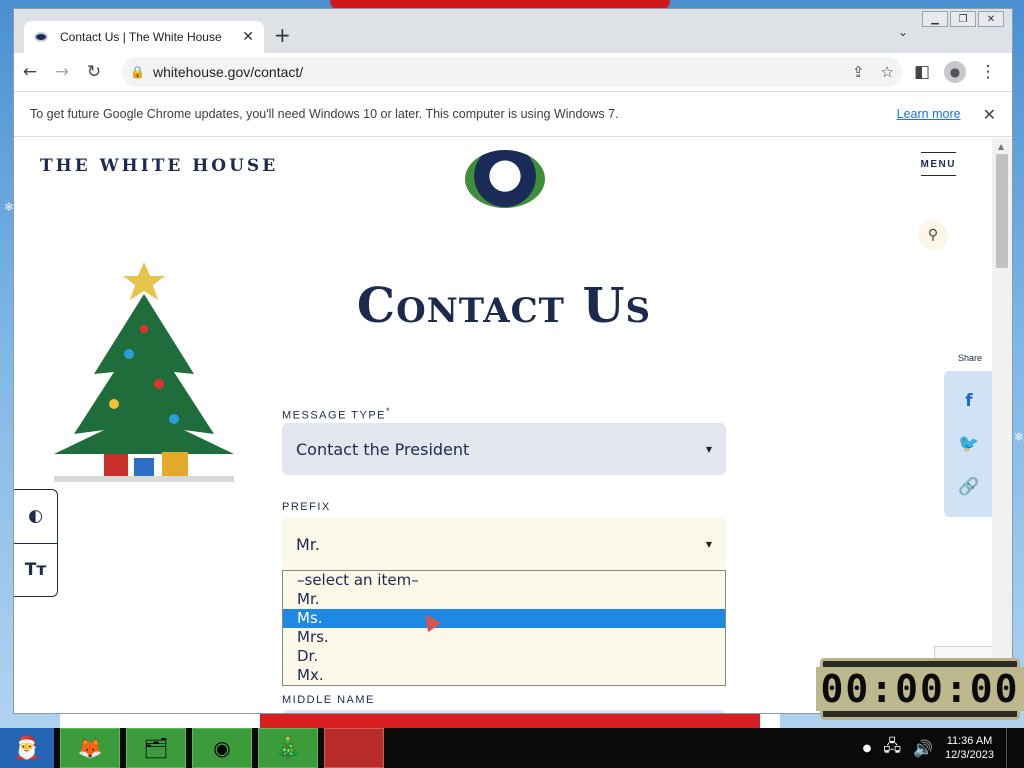 Image resolution: width=1024 pixels, height=768 pixels. I want to click on prefix-dropdown-list: –select an item– Mr. Ms. Mrs. Dr. Mx., so click(504, 628).